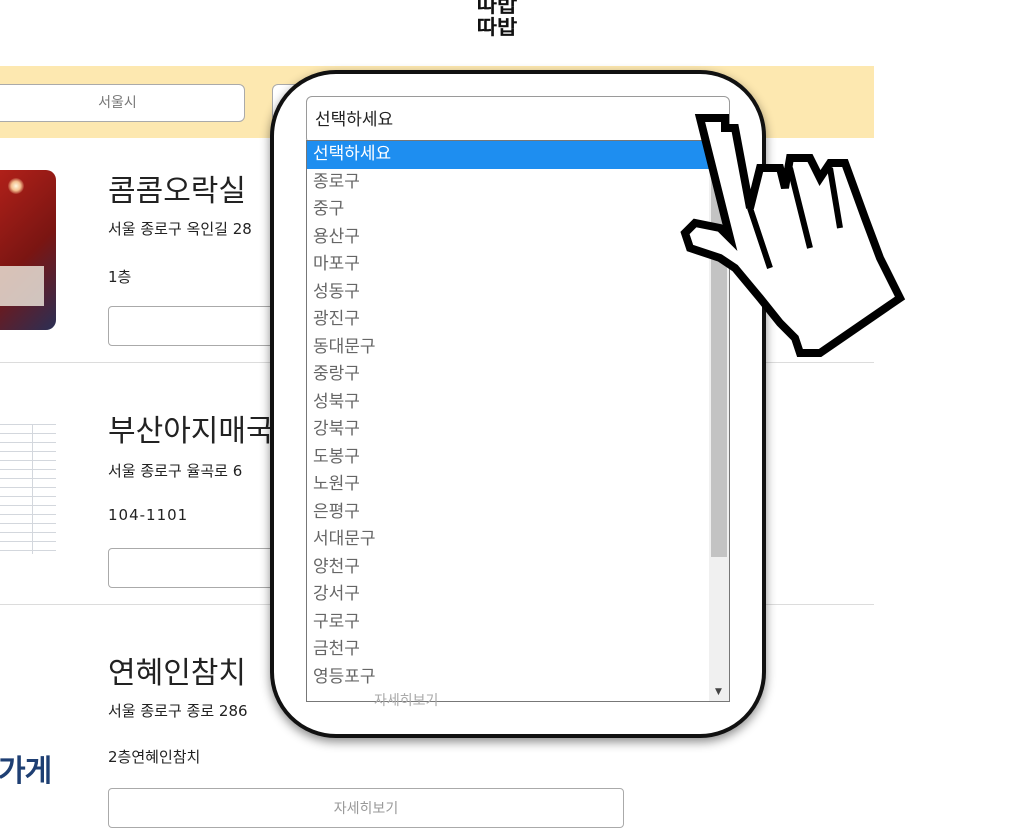 This screenshot has height=829, width=1020. I want to click on store-address: 서울 종로구 종로 286, so click(178, 711).